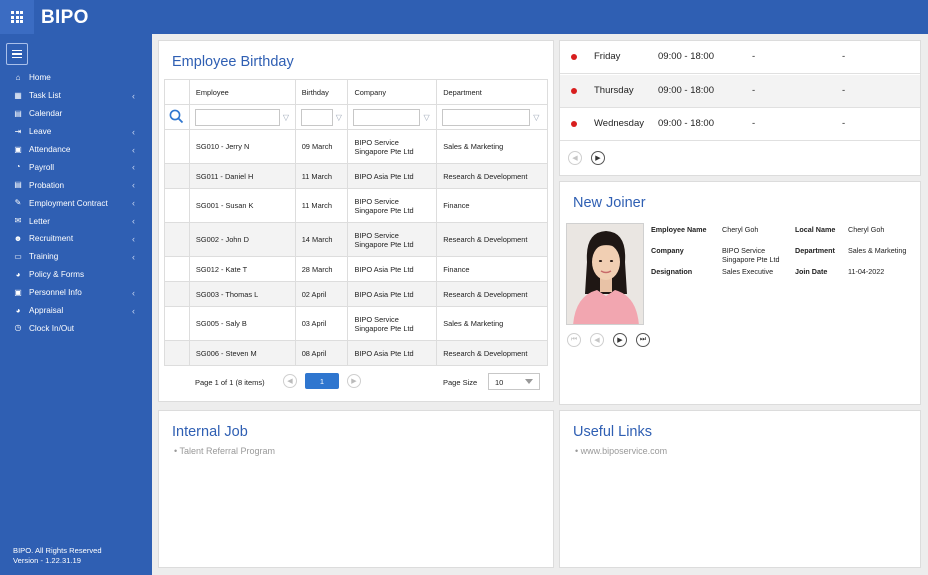 Image resolution: width=928 pixels, height=575 pixels. I want to click on app-launcher-button, so click(17, 17).